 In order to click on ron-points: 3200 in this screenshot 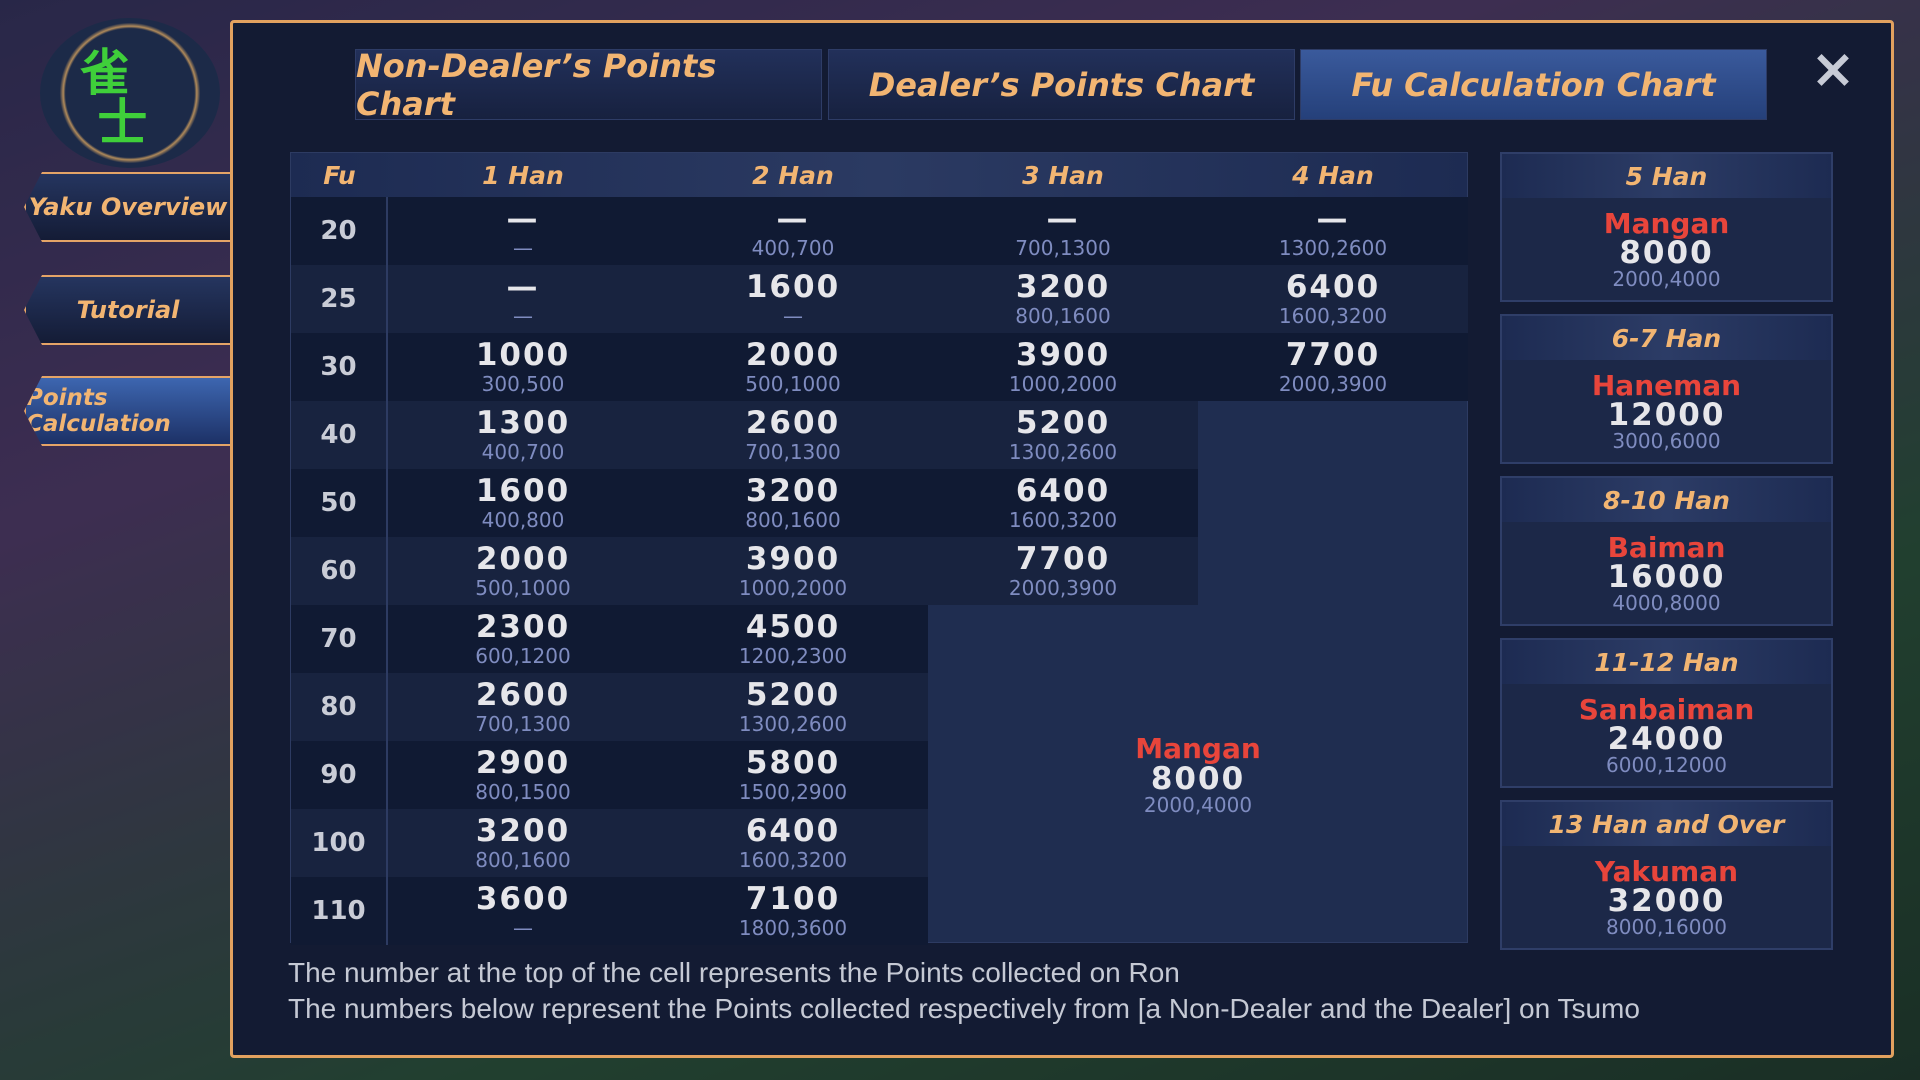, I will do `click(793, 491)`.